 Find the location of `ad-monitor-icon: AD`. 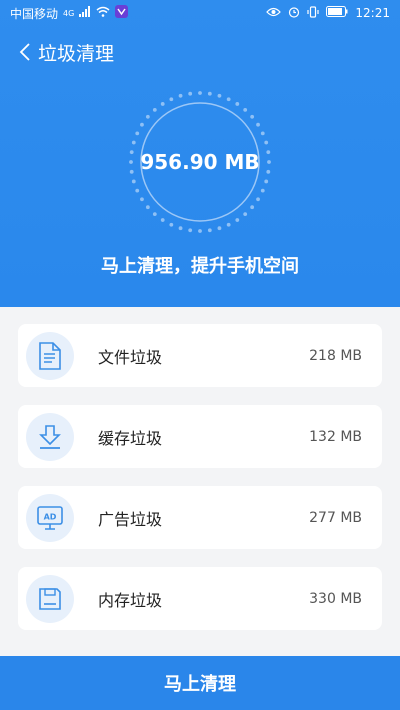

ad-monitor-icon: AD is located at coordinates (50, 517).